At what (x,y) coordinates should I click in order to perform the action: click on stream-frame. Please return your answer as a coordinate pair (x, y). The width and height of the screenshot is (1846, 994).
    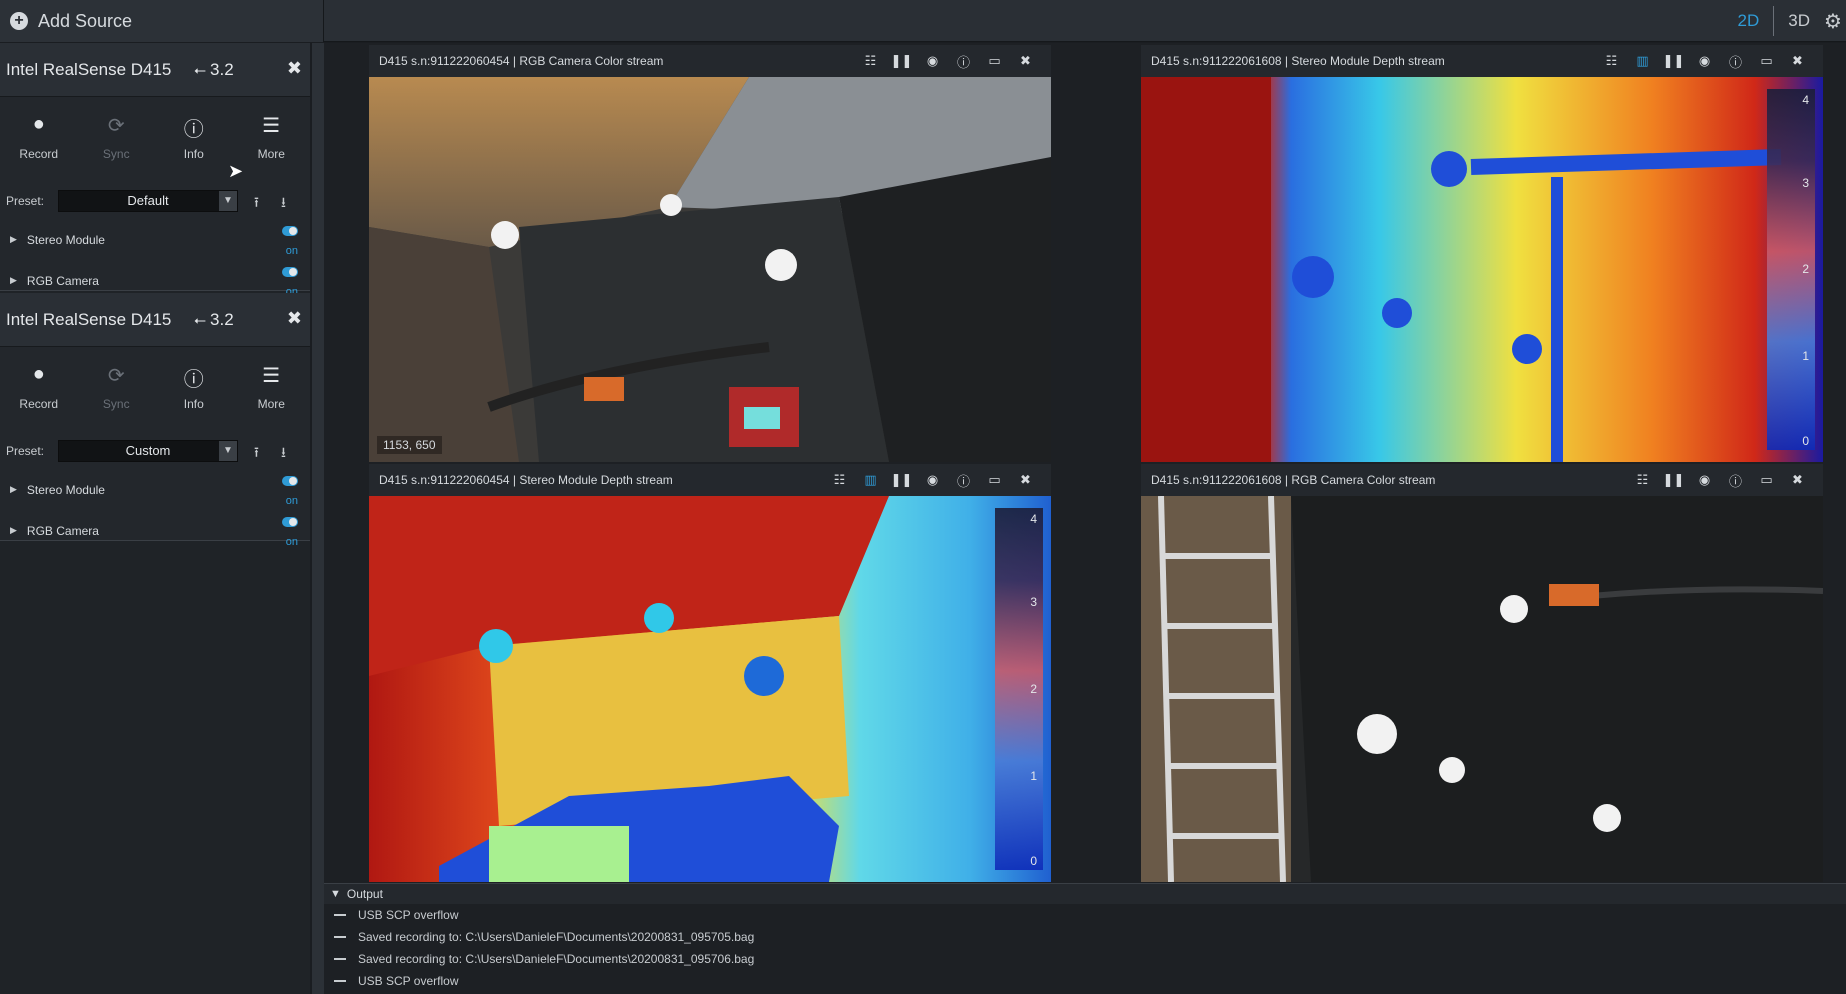
    Looking at the image, I should click on (1482, 689).